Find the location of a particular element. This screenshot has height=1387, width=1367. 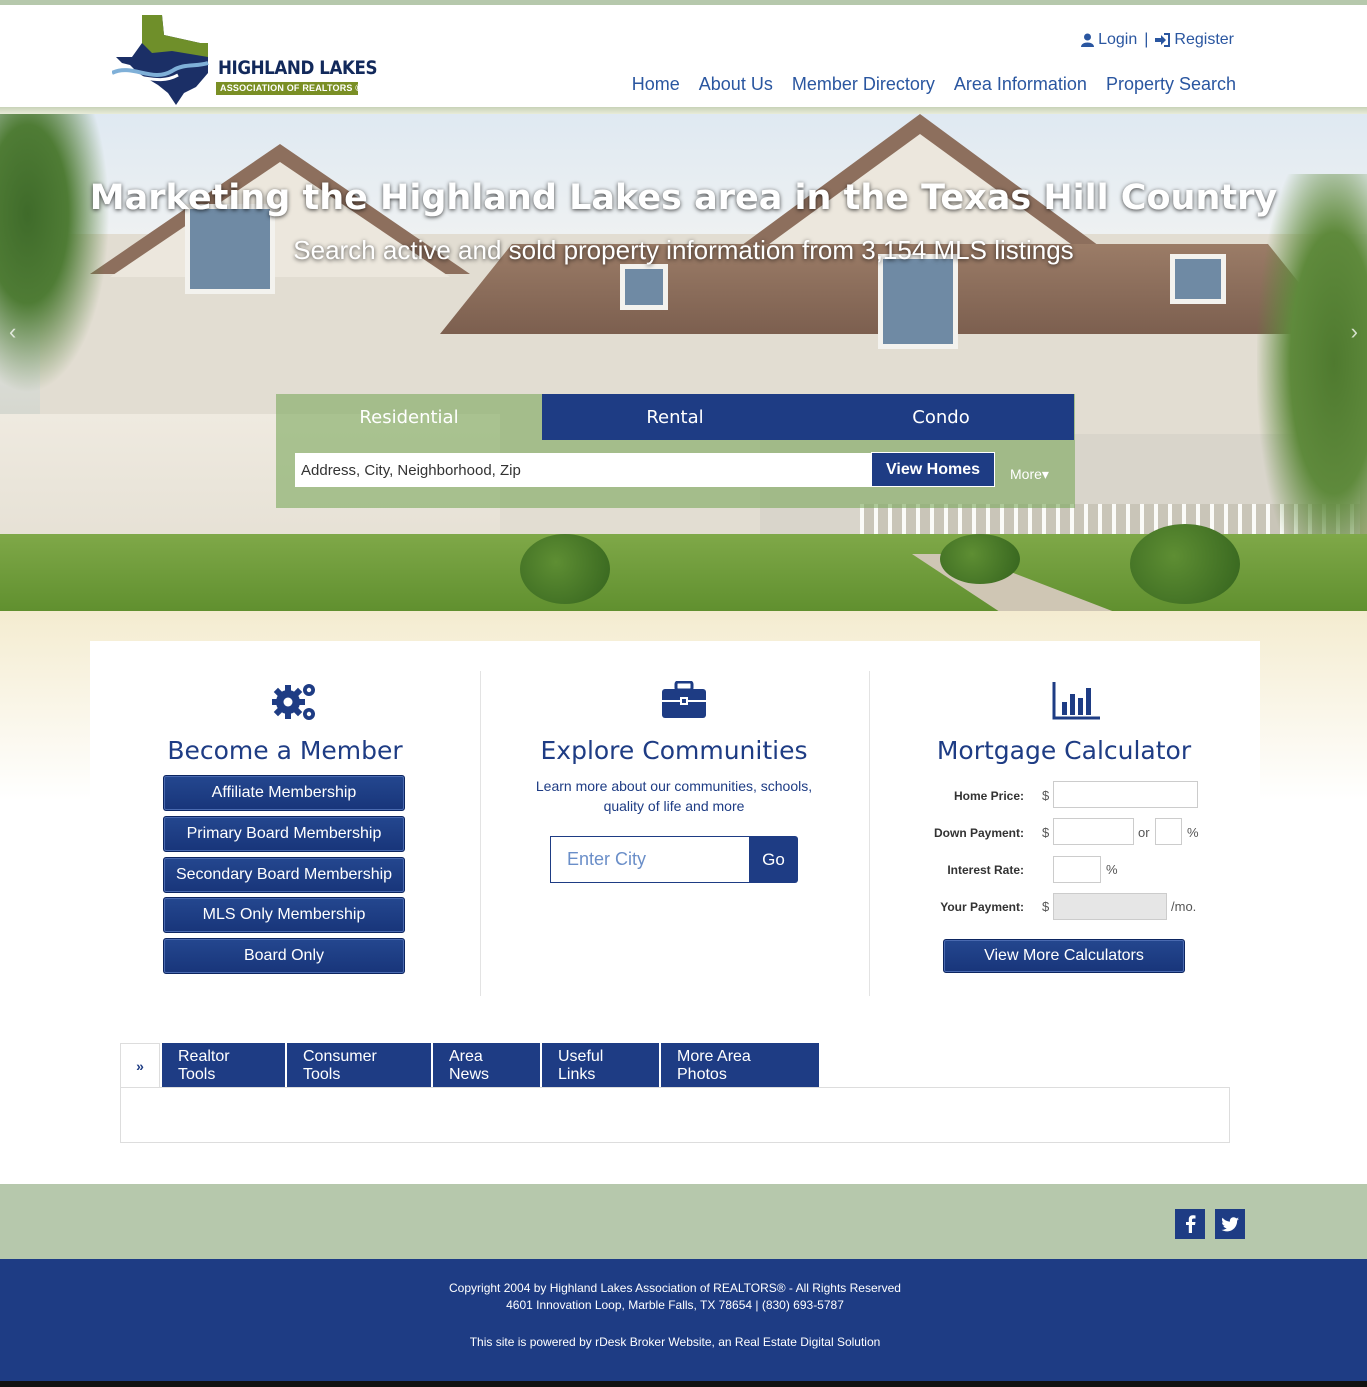

more-options-dropdown: More▾ is located at coordinates (1029, 474).